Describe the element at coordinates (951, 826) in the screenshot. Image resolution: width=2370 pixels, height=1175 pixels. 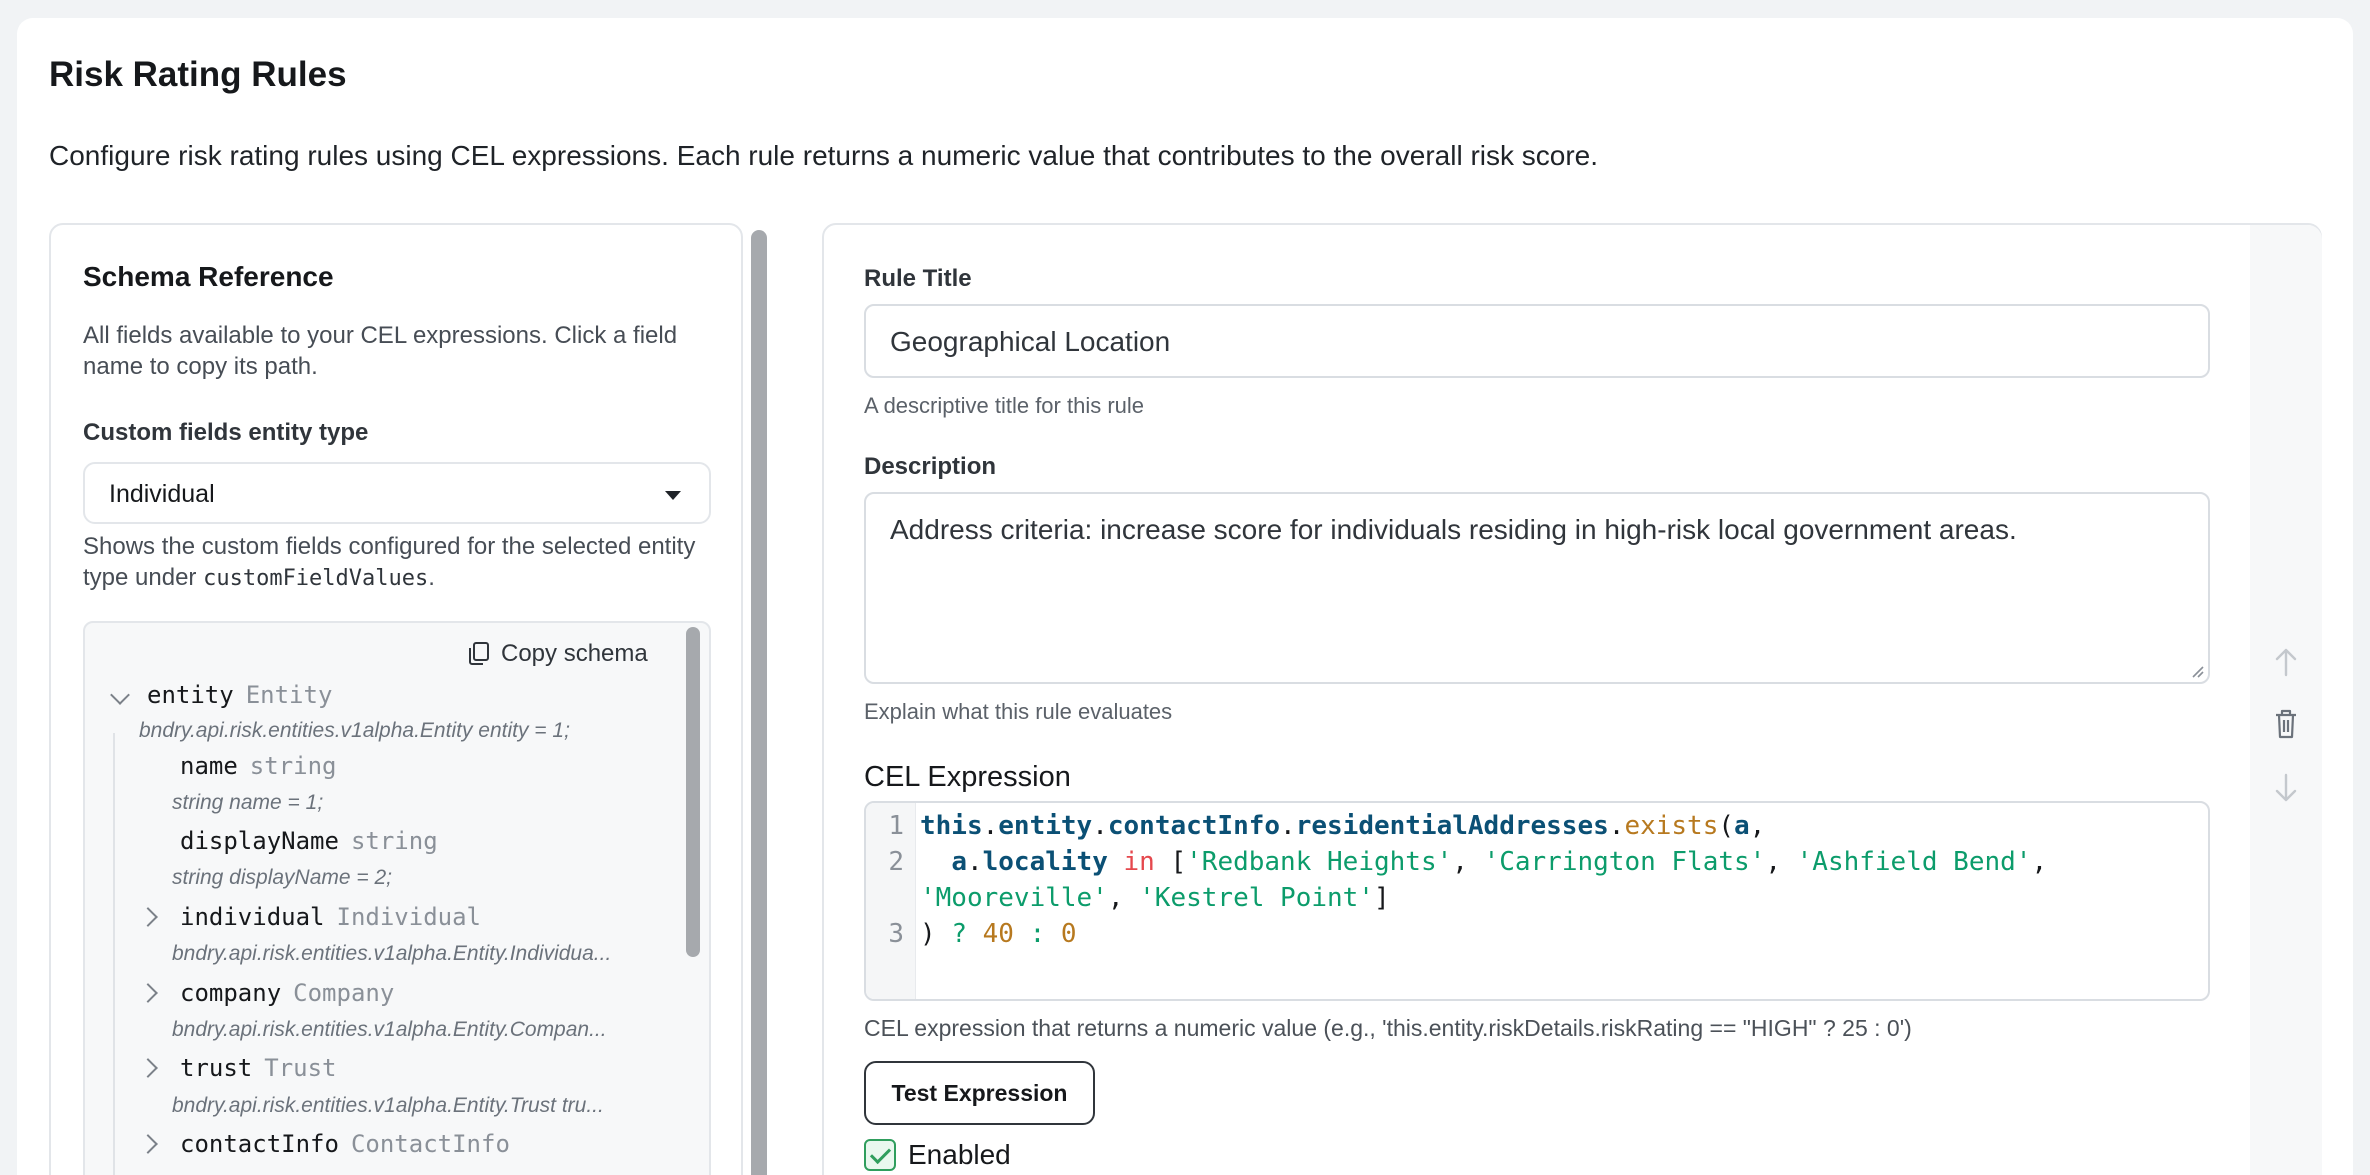
I see `code-token: this` at that location.